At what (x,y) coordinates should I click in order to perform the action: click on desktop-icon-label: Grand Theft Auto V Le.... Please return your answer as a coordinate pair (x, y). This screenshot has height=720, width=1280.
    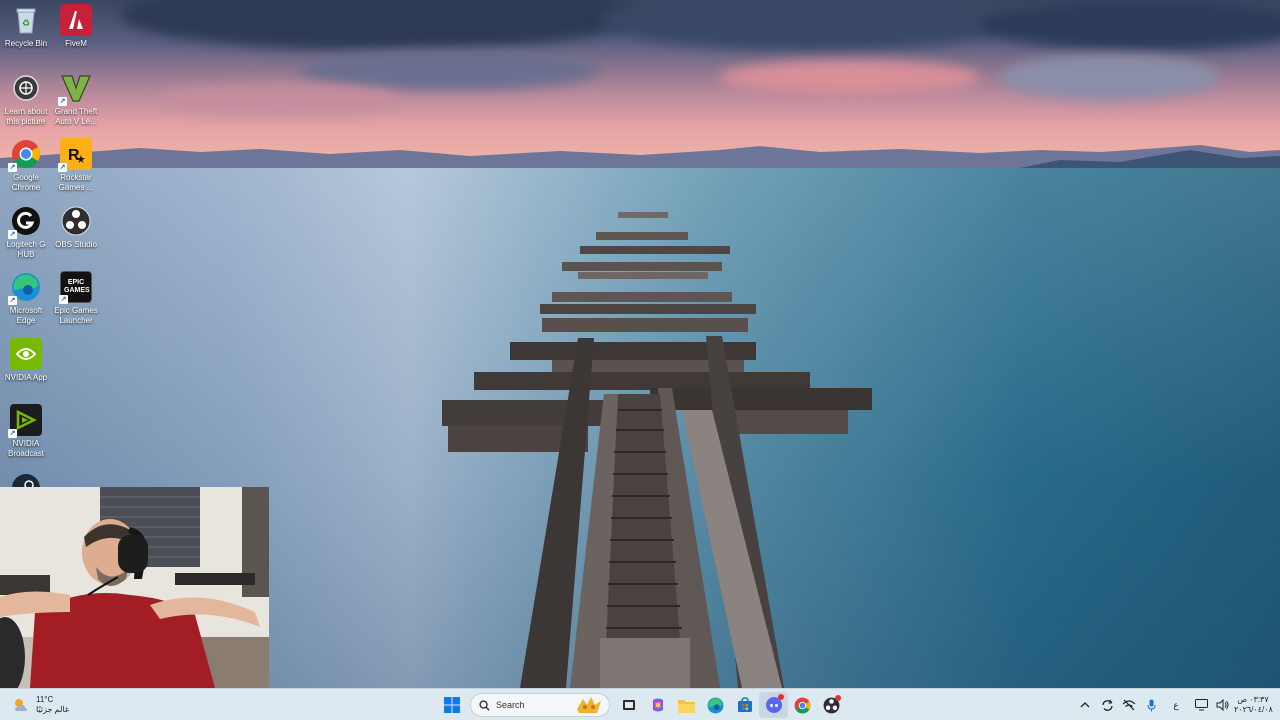
    Looking at the image, I should click on (76, 116).